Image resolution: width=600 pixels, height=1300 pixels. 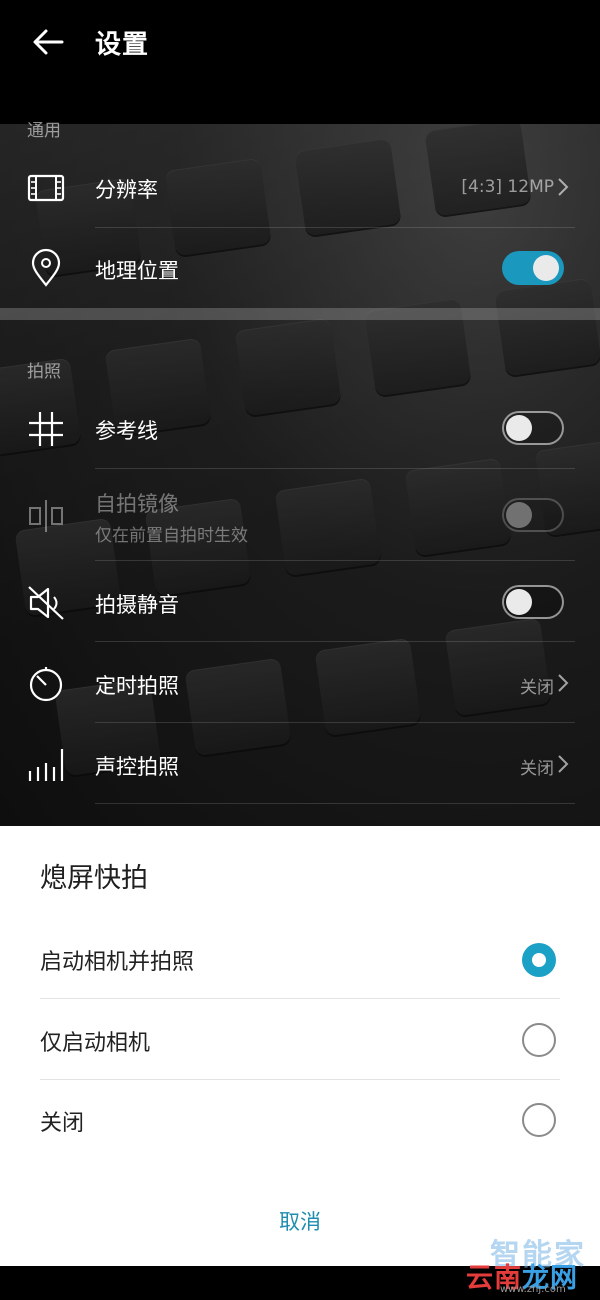 I want to click on timer-value: 关闭, so click(x=537, y=688).